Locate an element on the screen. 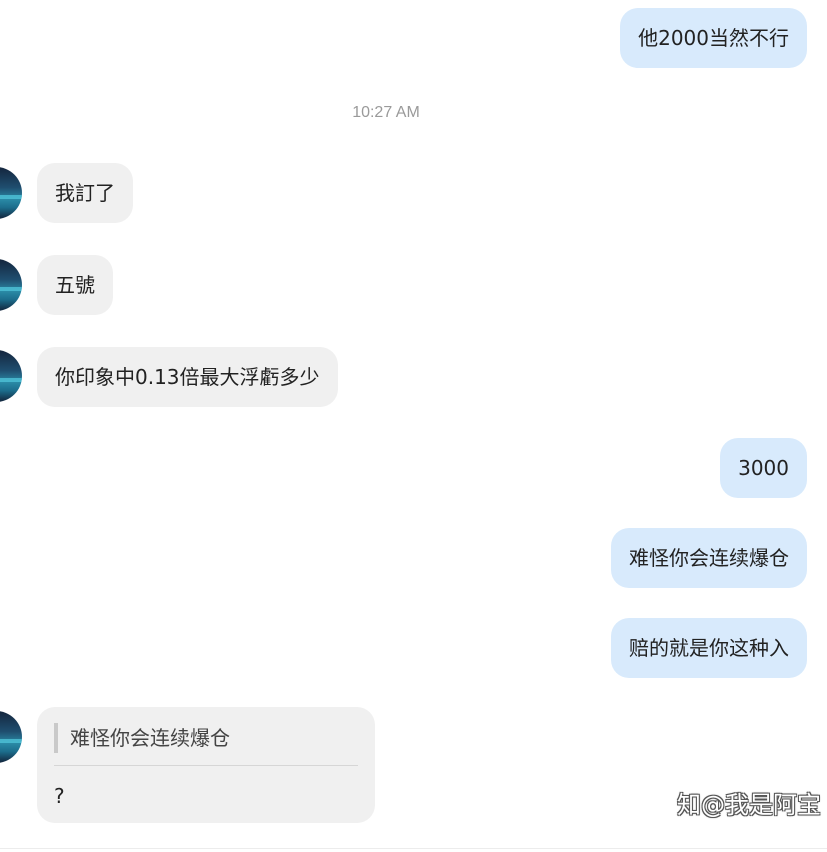 This screenshot has width=827, height=852. reply-message-text: ? is located at coordinates (59, 796).